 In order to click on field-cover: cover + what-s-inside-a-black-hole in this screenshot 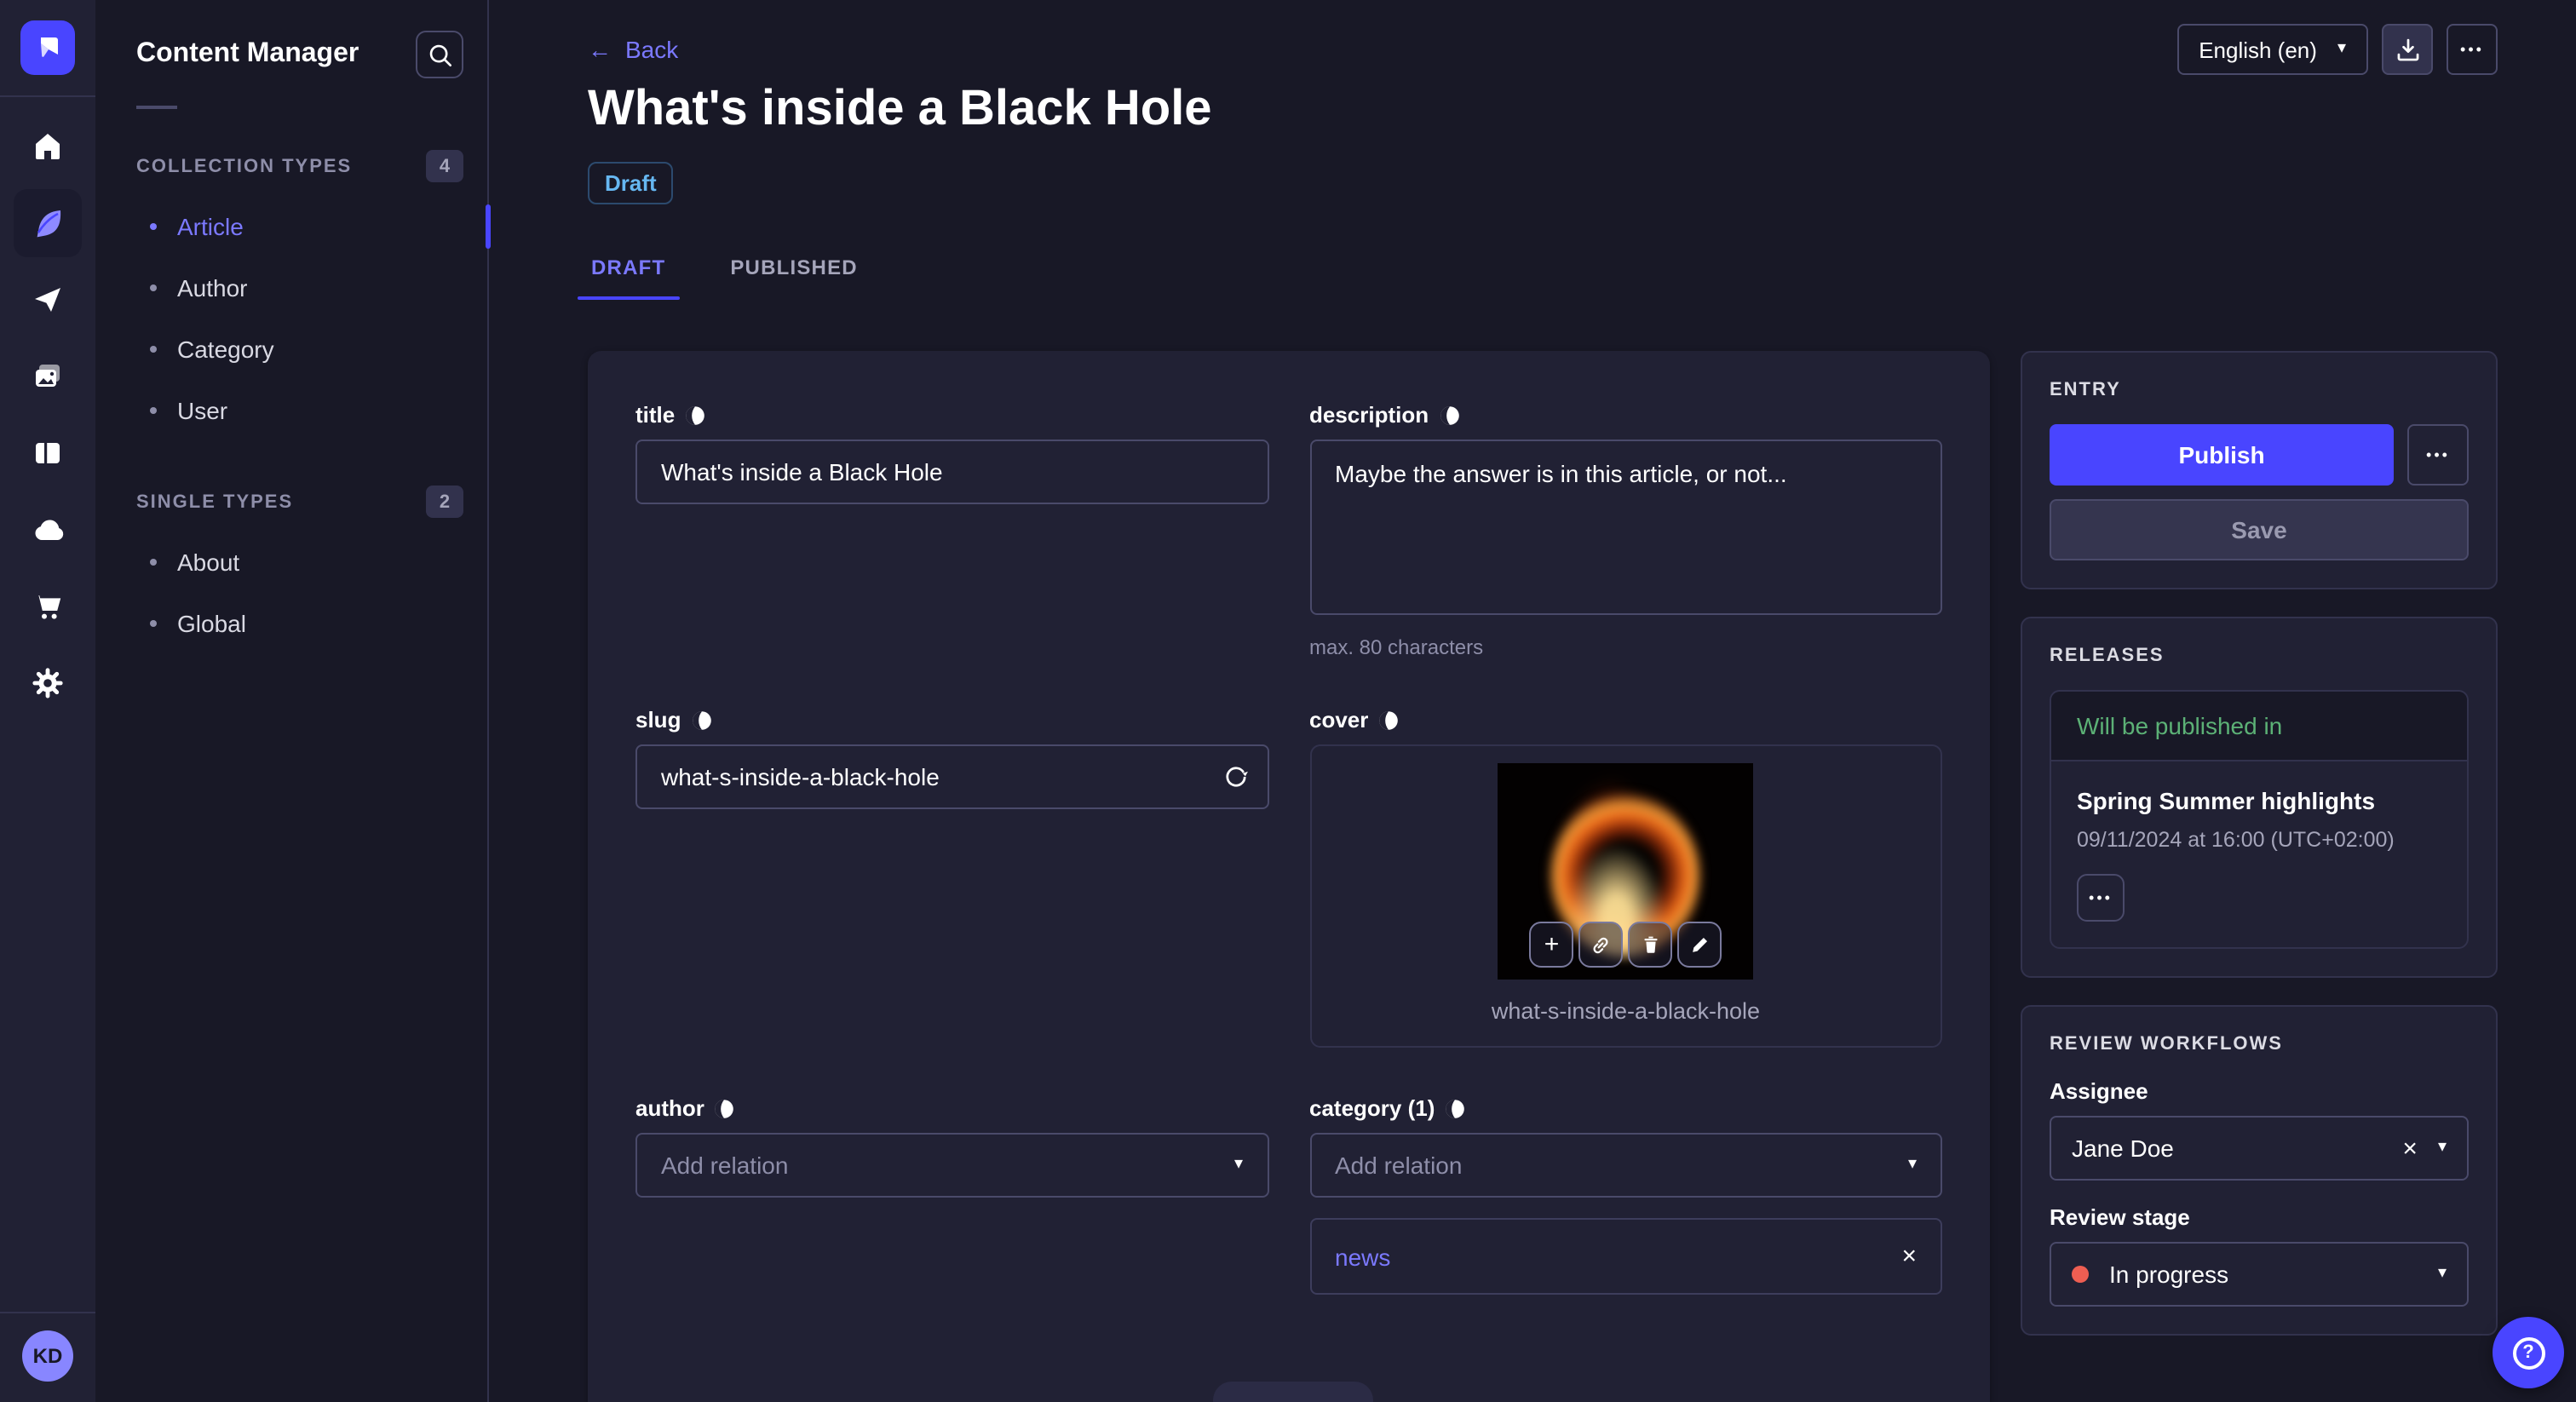, I will do `click(1626, 877)`.